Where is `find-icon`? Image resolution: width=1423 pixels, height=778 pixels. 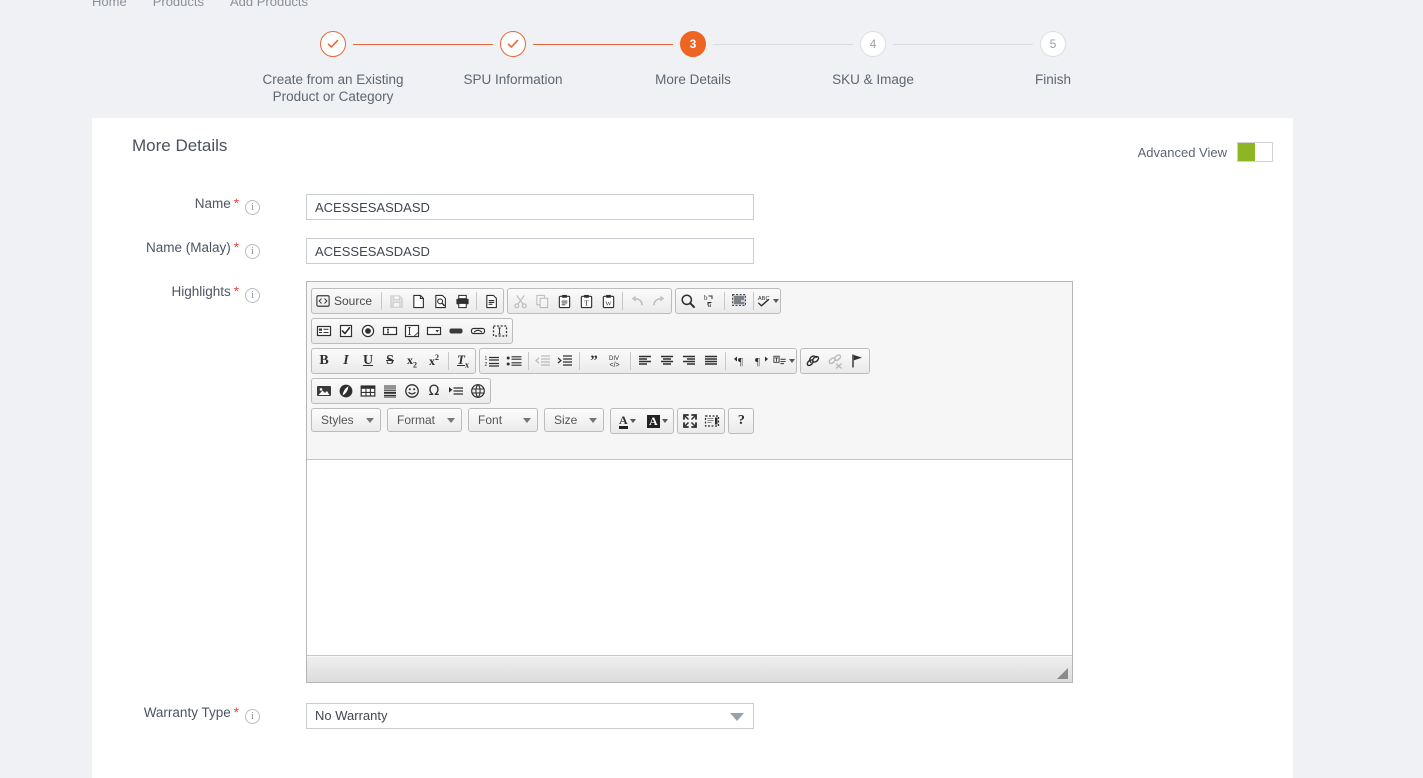 find-icon is located at coordinates (688, 301).